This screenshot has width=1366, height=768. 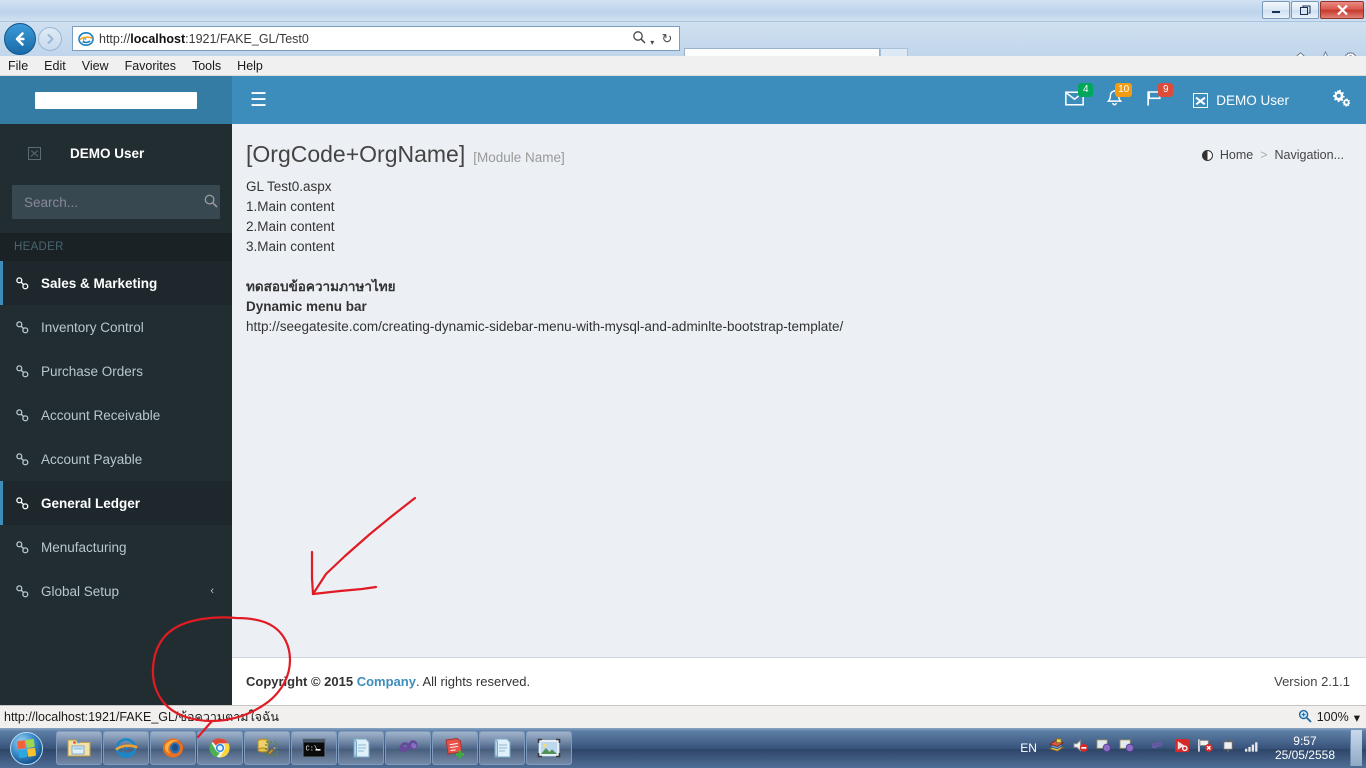 I want to click on taskbar-file-explorer, so click(x=79, y=748).